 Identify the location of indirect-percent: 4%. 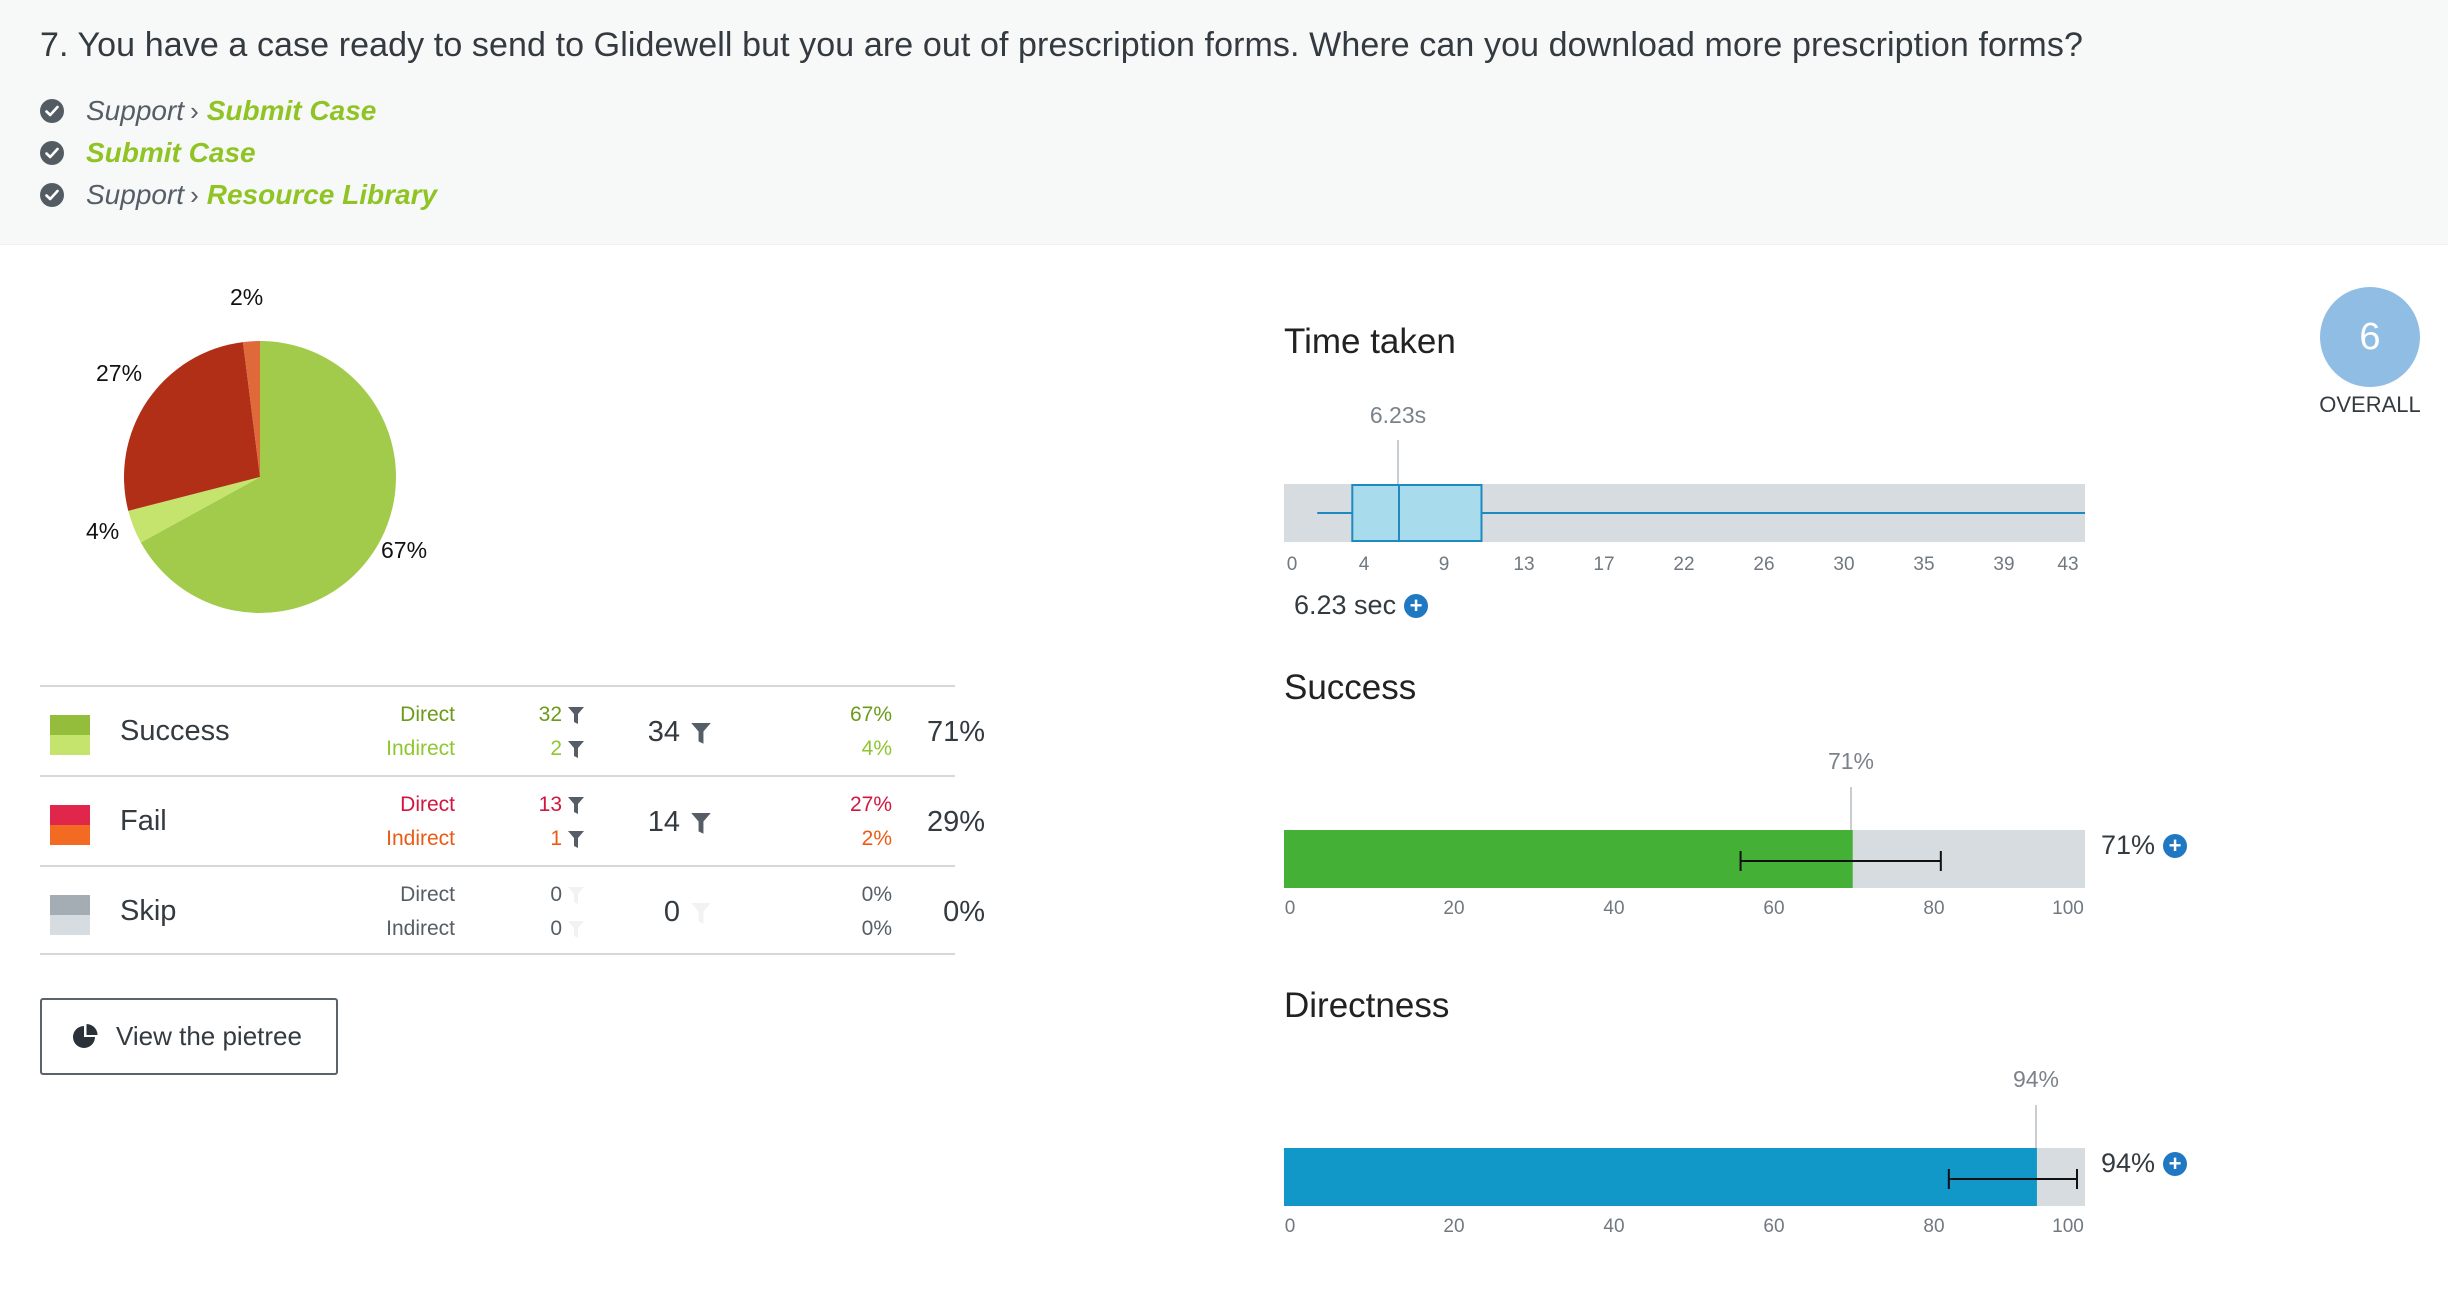
(876, 748).